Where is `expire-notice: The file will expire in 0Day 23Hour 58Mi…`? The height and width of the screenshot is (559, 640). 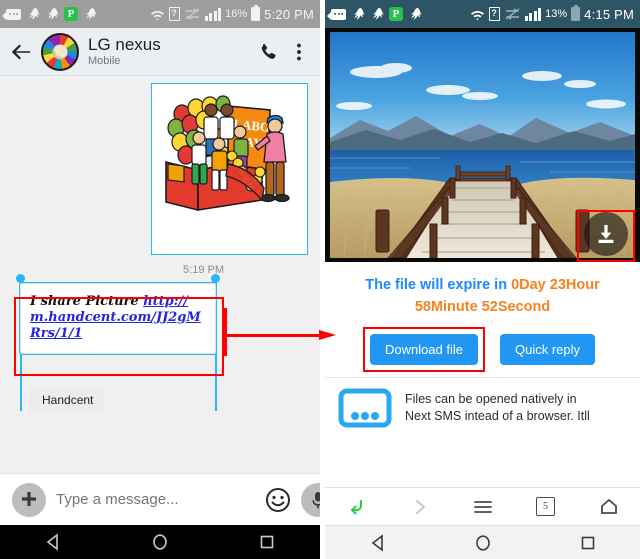
expire-notice: The file will expire in 0Day 23Hour 58Mi… is located at coordinates (482, 291).